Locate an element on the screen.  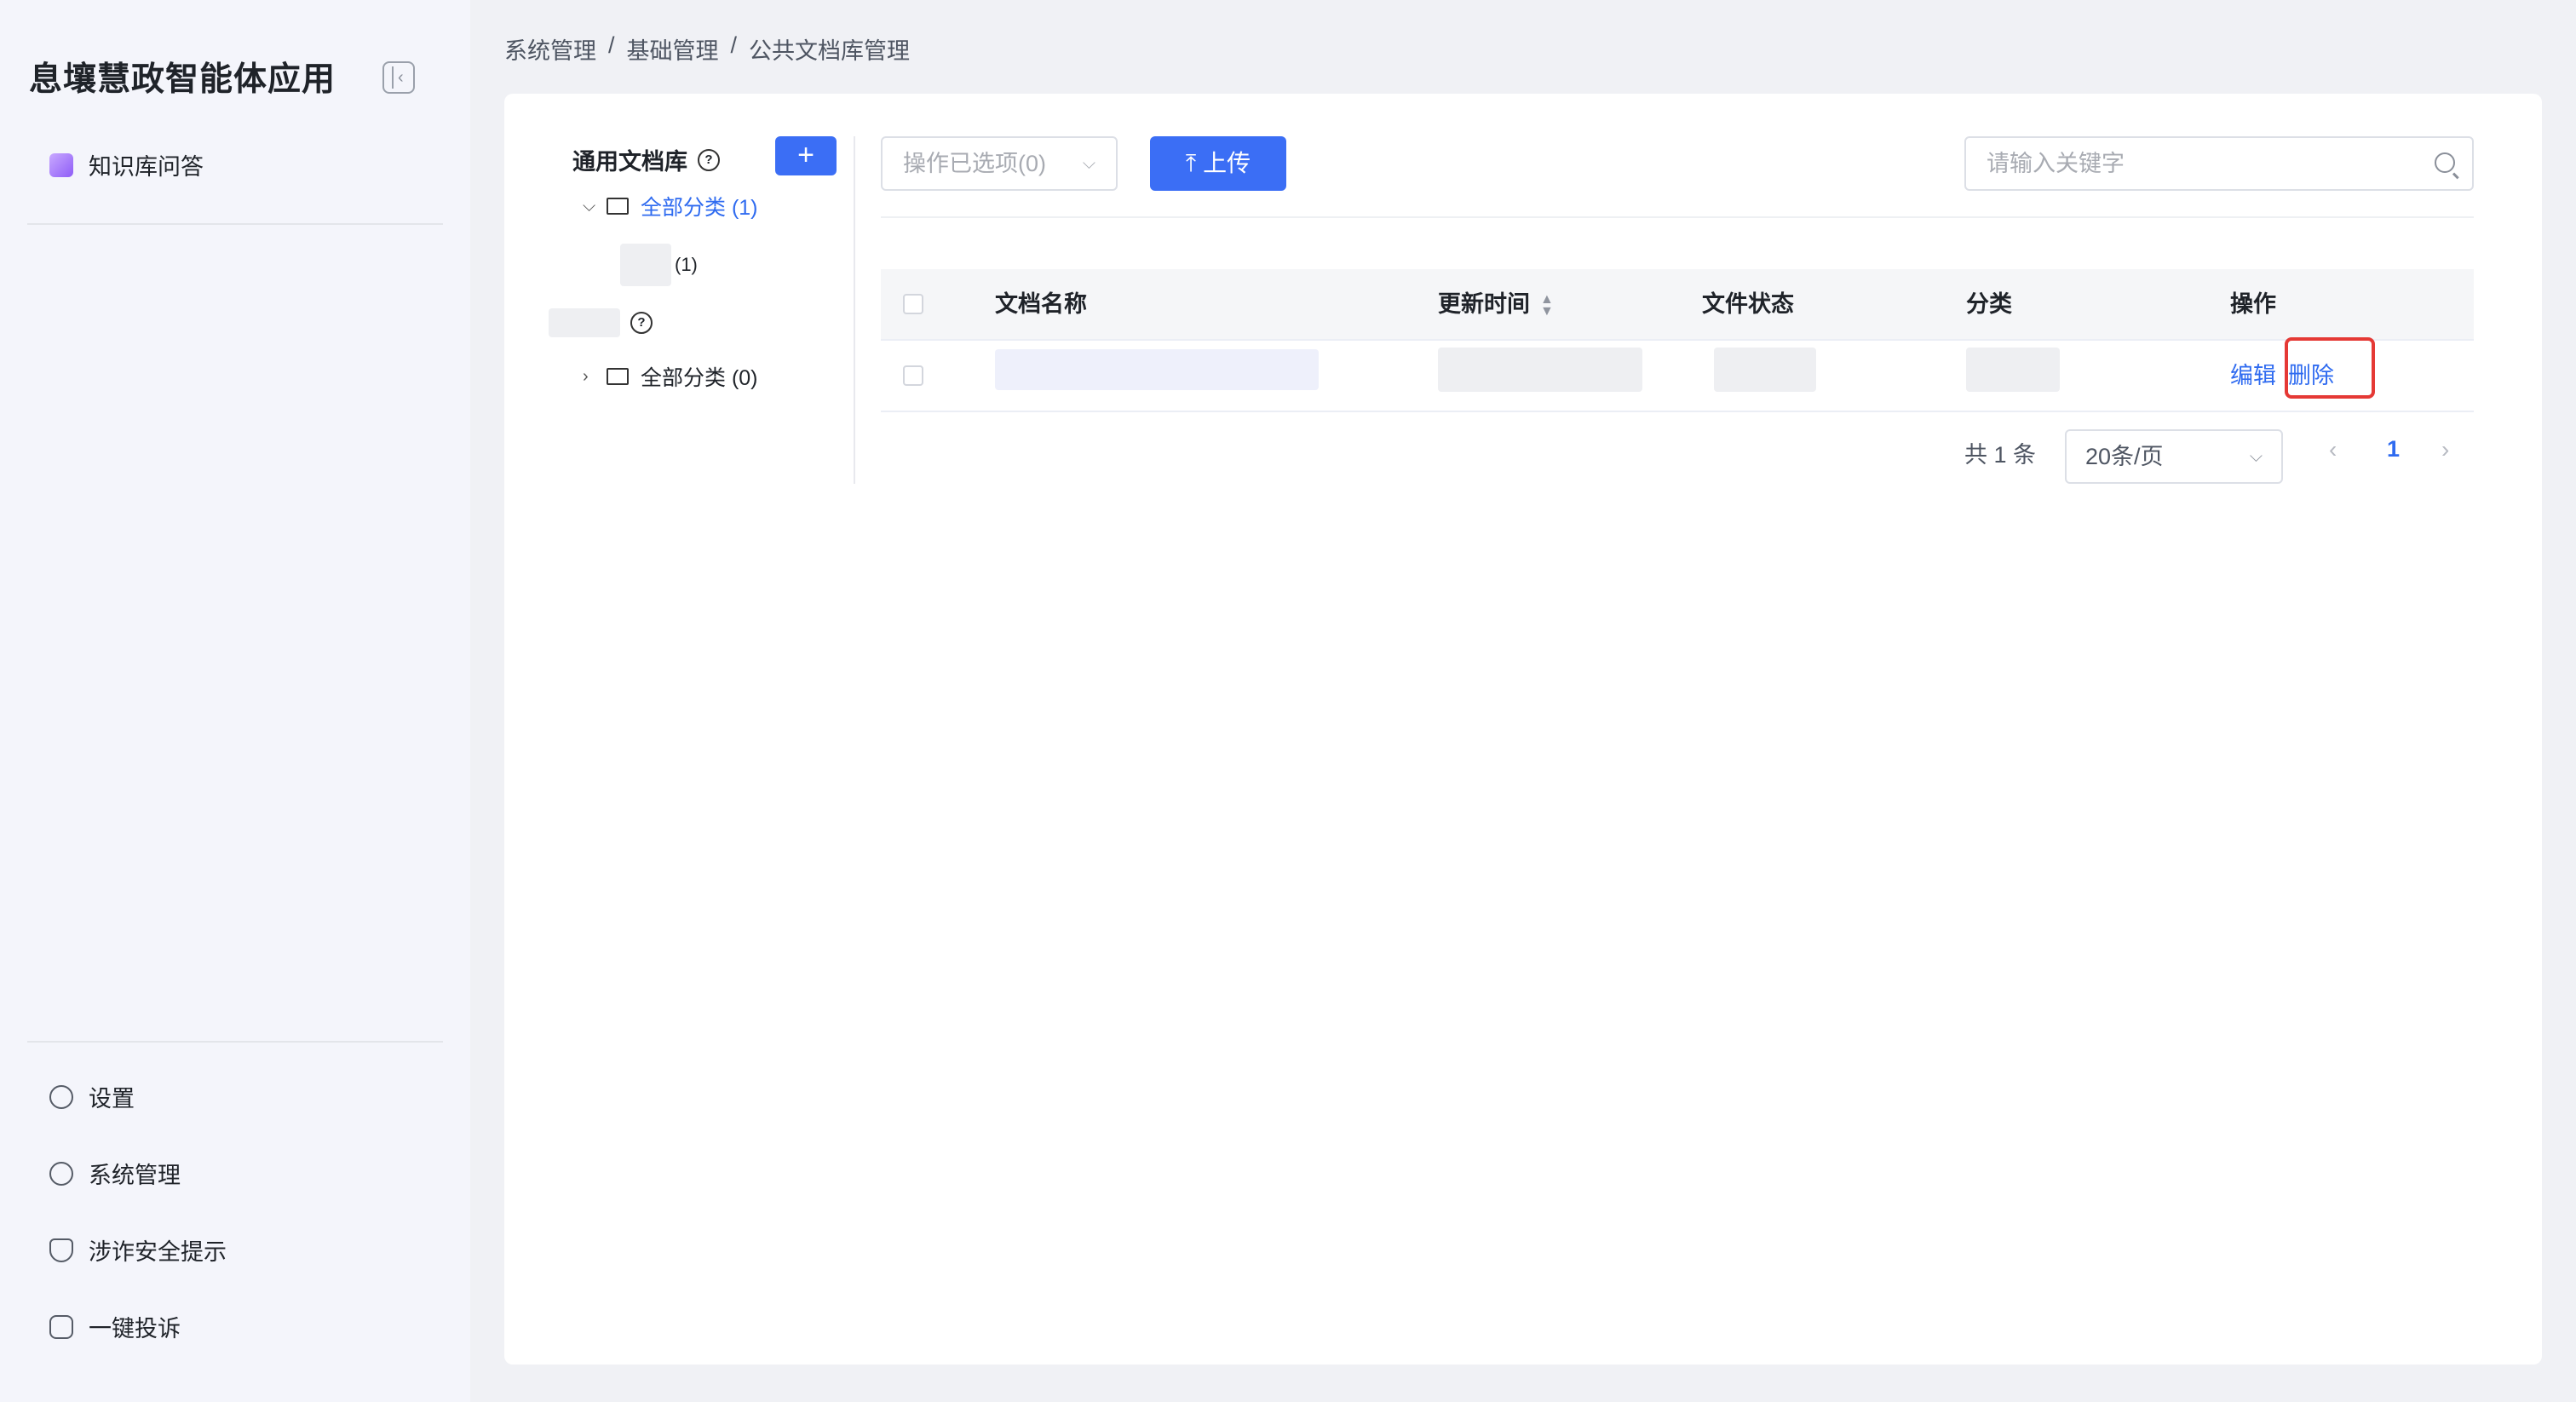
sidebar-item-knowledge-qa: 知识库问答 is located at coordinates (126, 164).